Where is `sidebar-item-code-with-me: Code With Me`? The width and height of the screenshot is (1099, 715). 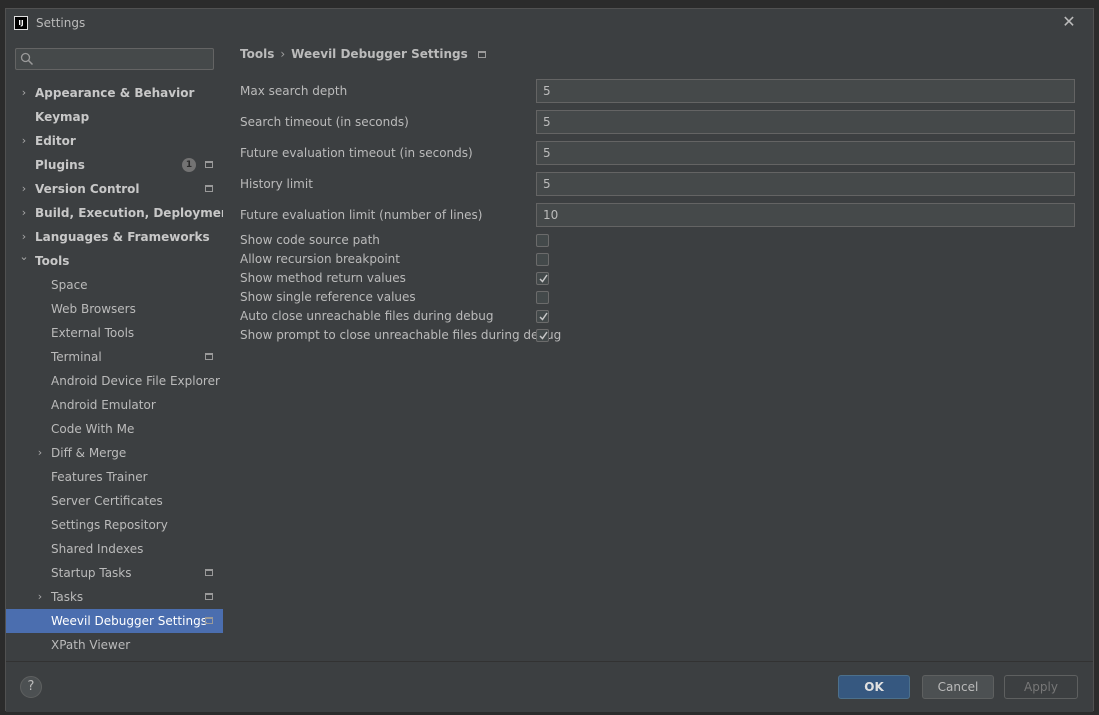 sidebar-item-code-with-me: Code With Me is located at coordinates (114, 429).